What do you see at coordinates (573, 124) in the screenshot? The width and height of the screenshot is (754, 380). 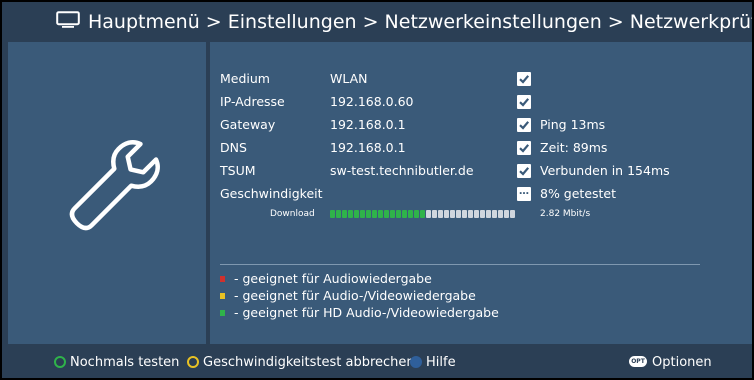 I see `row-status: Ping 13ms` at bounding box center [573, 124].